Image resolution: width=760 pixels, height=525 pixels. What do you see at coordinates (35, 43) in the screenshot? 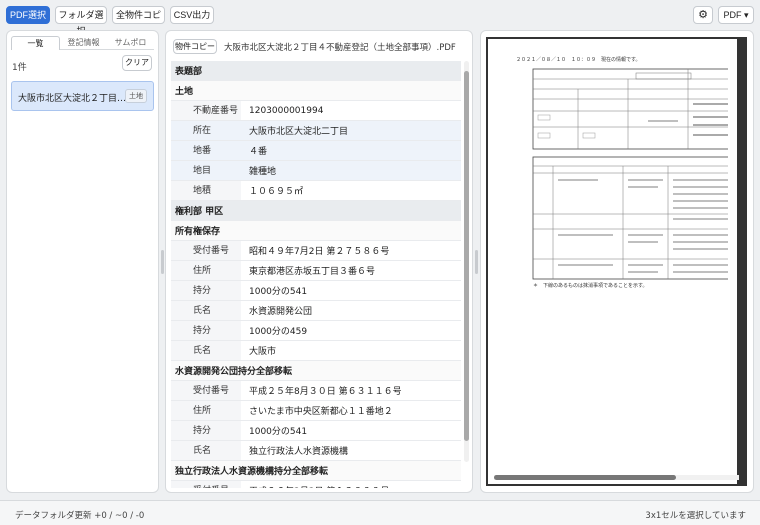
I see `tab-list: 一覧` at bounding box center [35, 43].